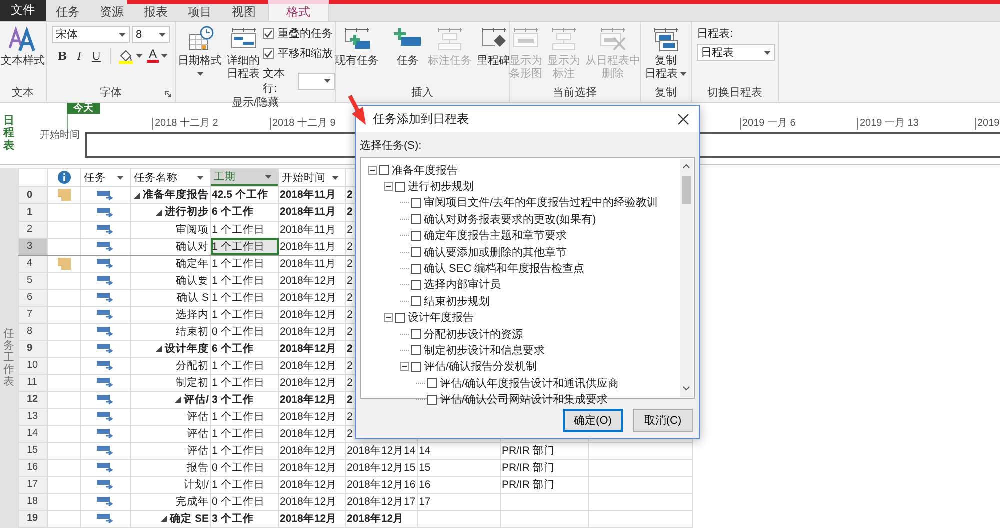 This screenshot has height=528, width=1000. I want to click on group-label: 复制, so click(666, 93).